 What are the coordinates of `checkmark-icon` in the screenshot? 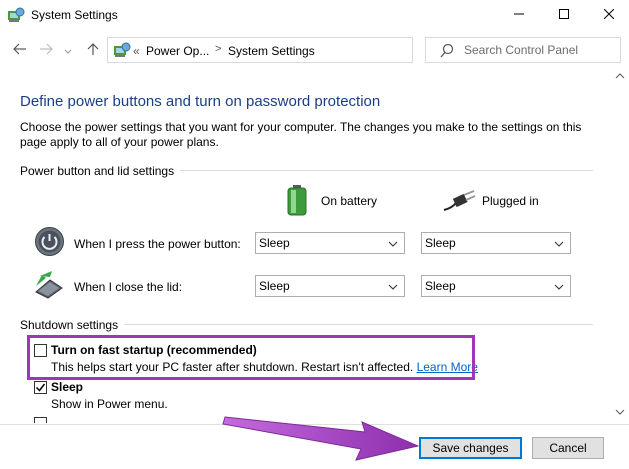 It's located at (40, 387).